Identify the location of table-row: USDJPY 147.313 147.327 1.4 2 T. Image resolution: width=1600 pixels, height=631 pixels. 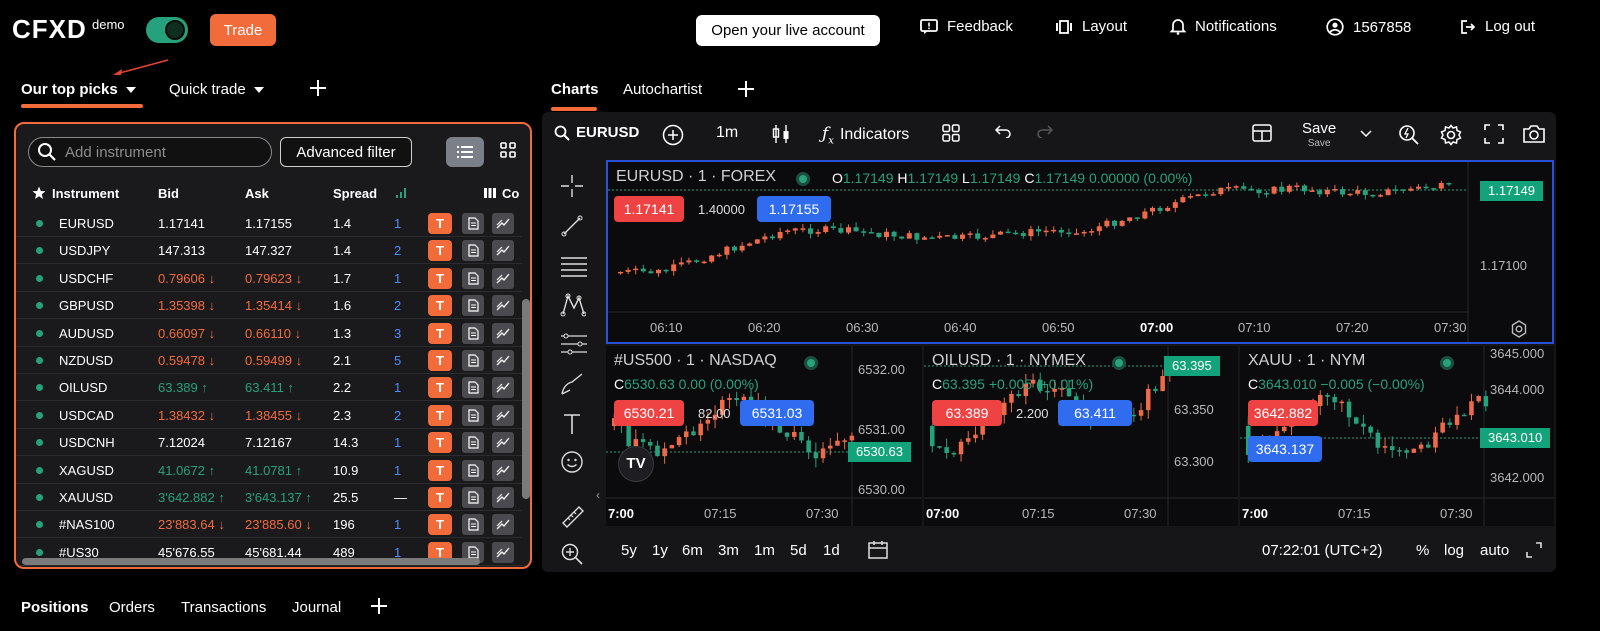
(269, 251).